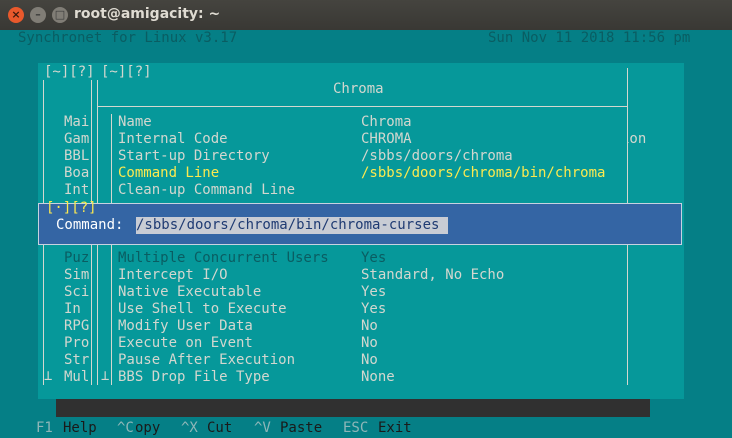 The width and height of the screenshot is (732, 438). What do you see at coordinates (111, 249) in the screenshot?
I see `main-panel-inner-left` at bounding box center [111, 249].